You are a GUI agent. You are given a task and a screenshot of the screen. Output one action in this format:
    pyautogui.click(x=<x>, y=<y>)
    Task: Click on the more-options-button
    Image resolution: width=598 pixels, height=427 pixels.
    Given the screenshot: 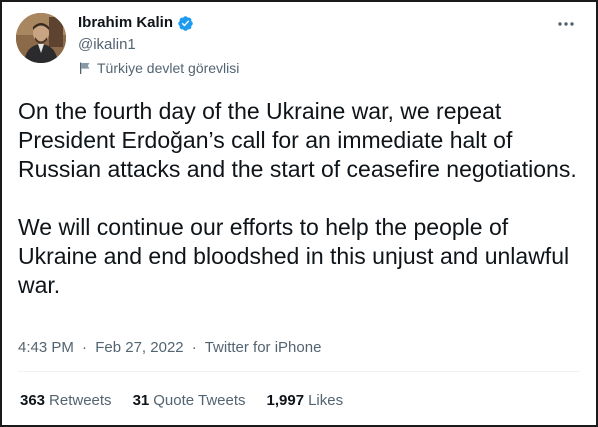 What is the action you would take?
    pyautogui.click(x=566, y=24)
    